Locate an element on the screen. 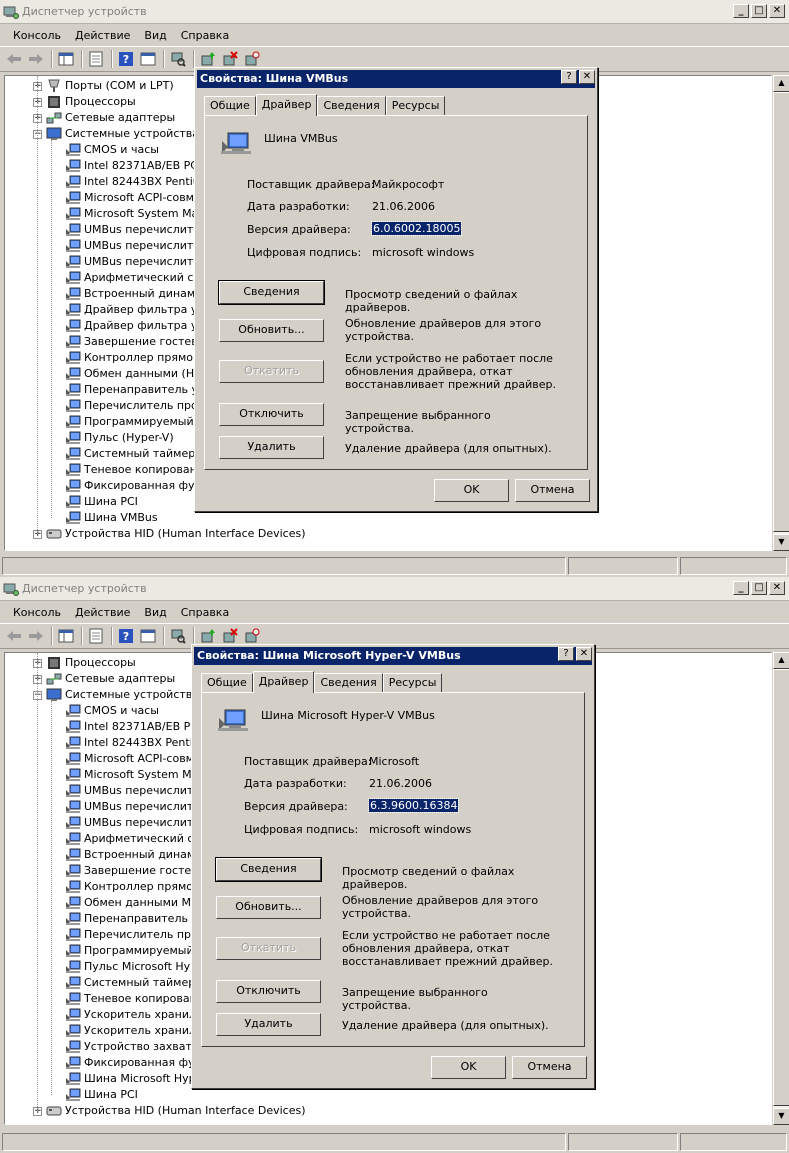 This screenshot has height=1153, width=789. tree-item: Завершение гостевой is located at coordinates (138, 871).